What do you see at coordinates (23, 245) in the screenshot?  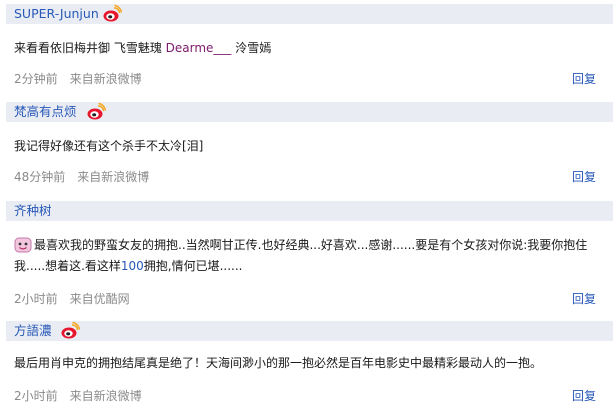 I see `smiley-emoticon-icon` at bounding box center [23, 245].